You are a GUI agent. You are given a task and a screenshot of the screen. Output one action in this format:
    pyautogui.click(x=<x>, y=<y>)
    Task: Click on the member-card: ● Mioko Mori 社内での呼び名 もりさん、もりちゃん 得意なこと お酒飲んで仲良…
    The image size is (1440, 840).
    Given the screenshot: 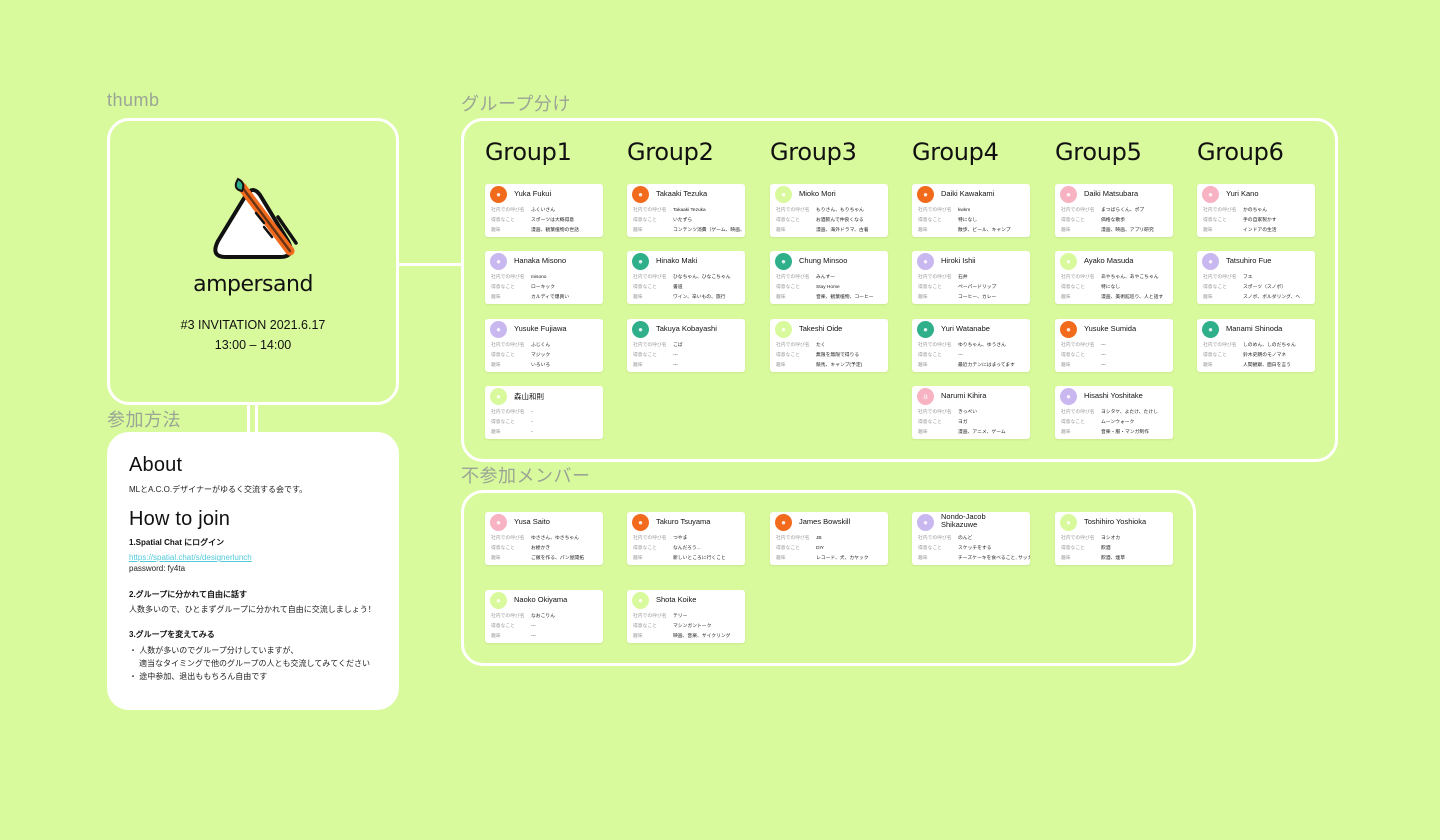 What is the action you would take?
    pyautogui.click(x=829, y=210)
    